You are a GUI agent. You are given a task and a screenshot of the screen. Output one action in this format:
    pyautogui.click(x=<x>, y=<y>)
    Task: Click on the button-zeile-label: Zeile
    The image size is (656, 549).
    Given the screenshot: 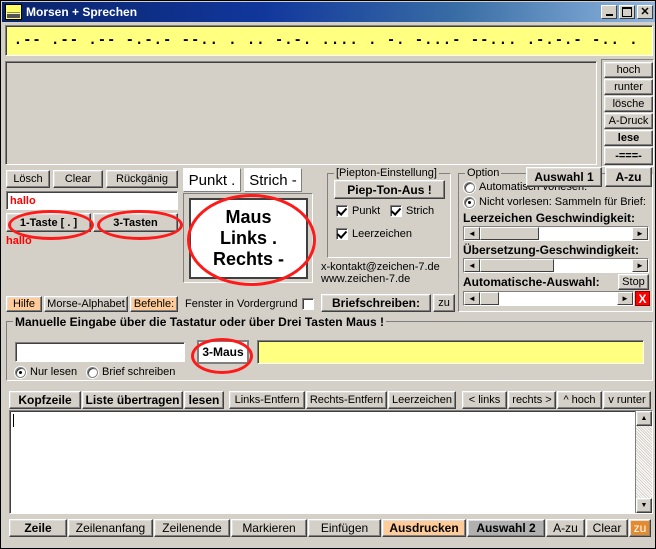 What is the action you would take?
    pyautogui.click(x=38, y=528)
    